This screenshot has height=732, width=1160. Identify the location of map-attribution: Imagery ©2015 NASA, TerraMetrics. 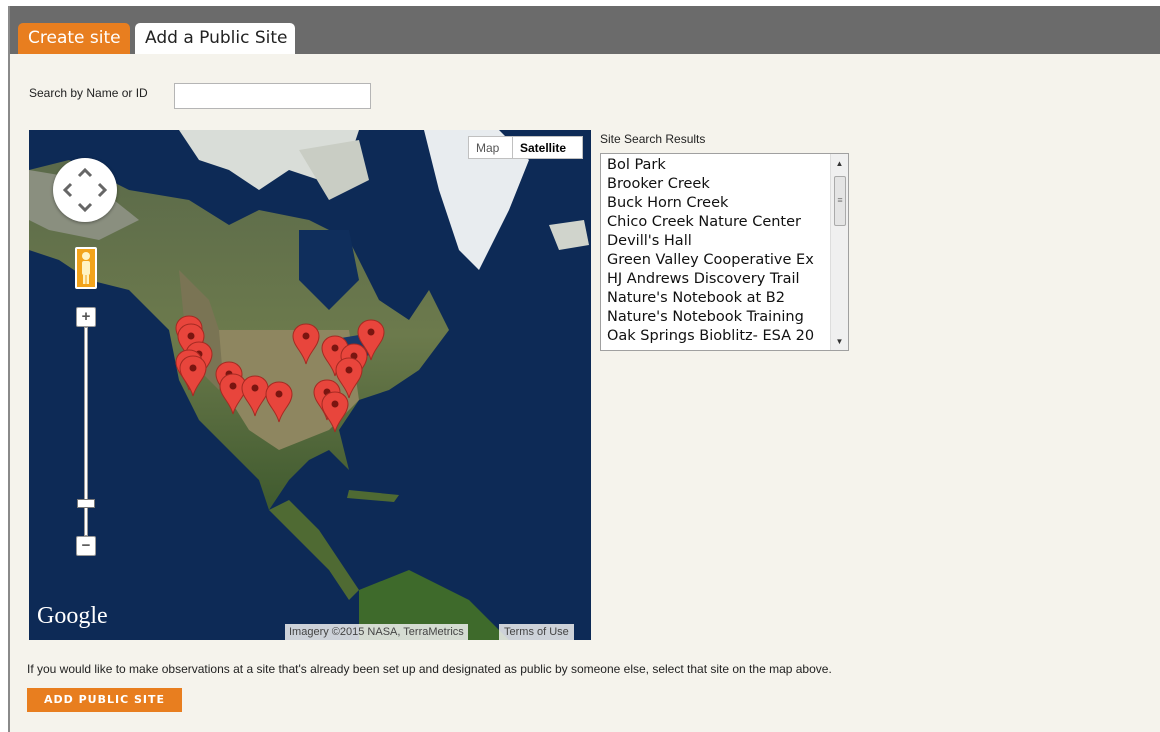
(376, 632).